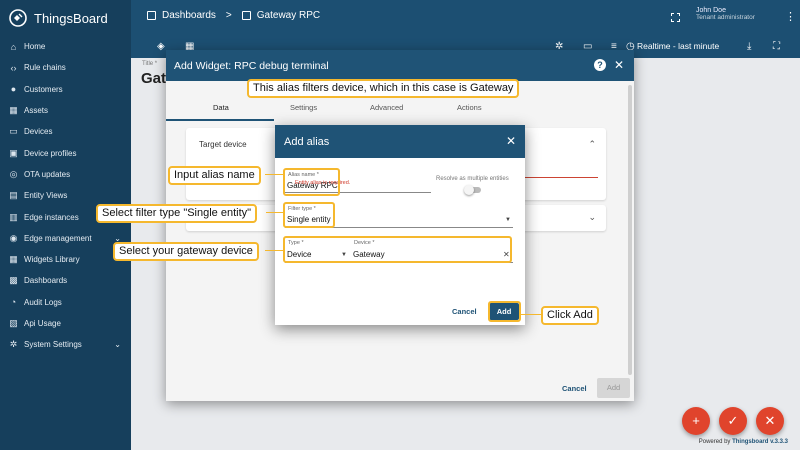 This screenshot has height=450, width=800. What do you see at coordinates (770, 421) in the screenshot?
I see `cancel-changes-fab: ✕` at bounding box center [770, 421].